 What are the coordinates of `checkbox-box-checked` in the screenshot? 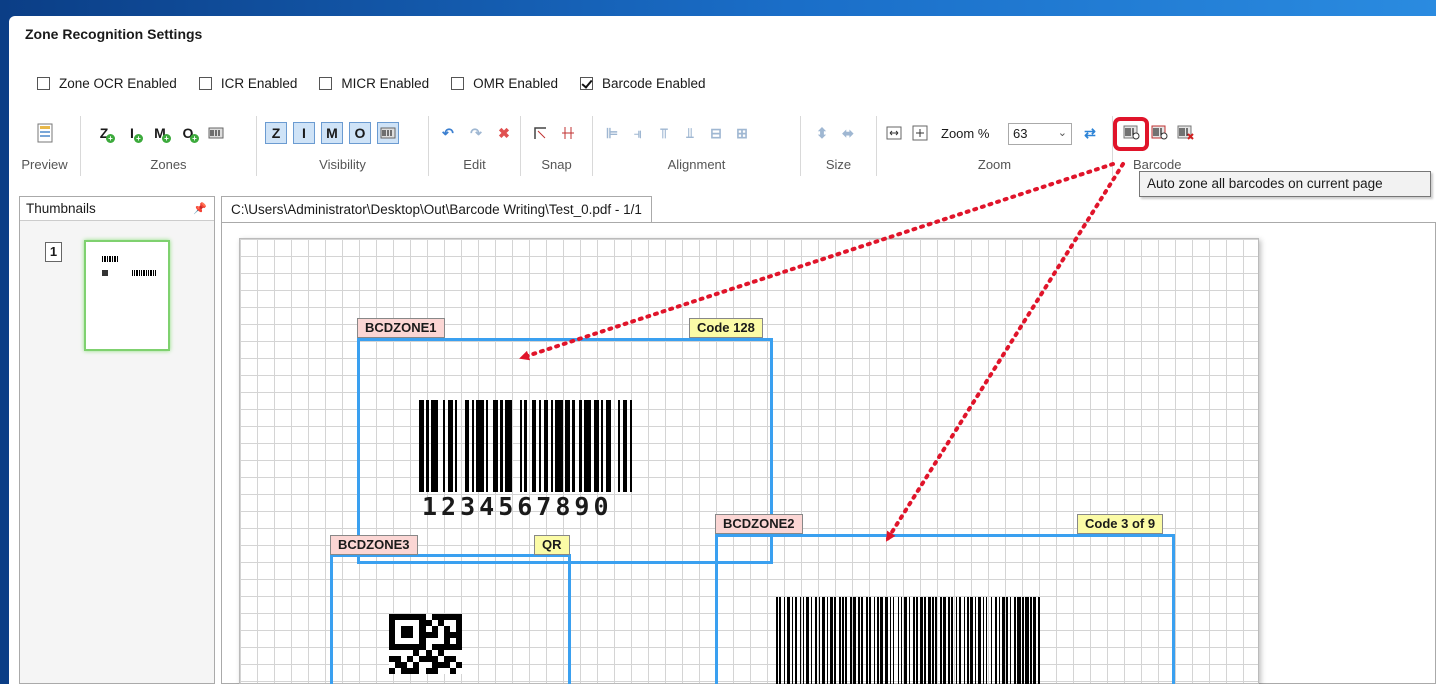 It's located at (586, 83).